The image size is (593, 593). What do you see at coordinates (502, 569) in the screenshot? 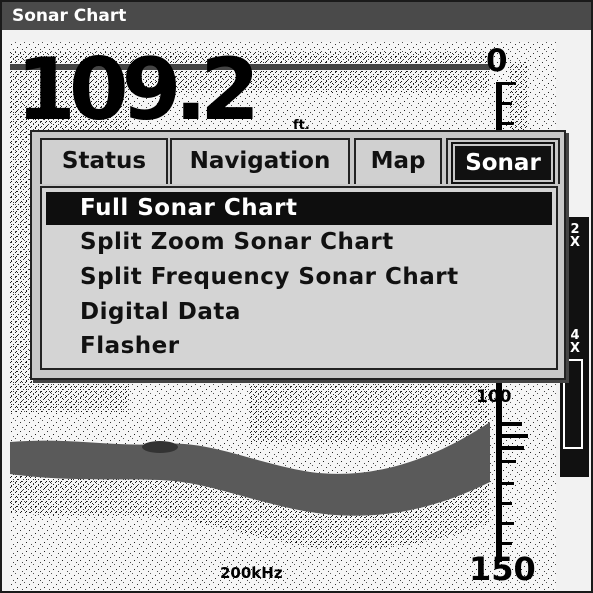
I see `depth-scale-bottom: 150` at bounding box center [502, 569].